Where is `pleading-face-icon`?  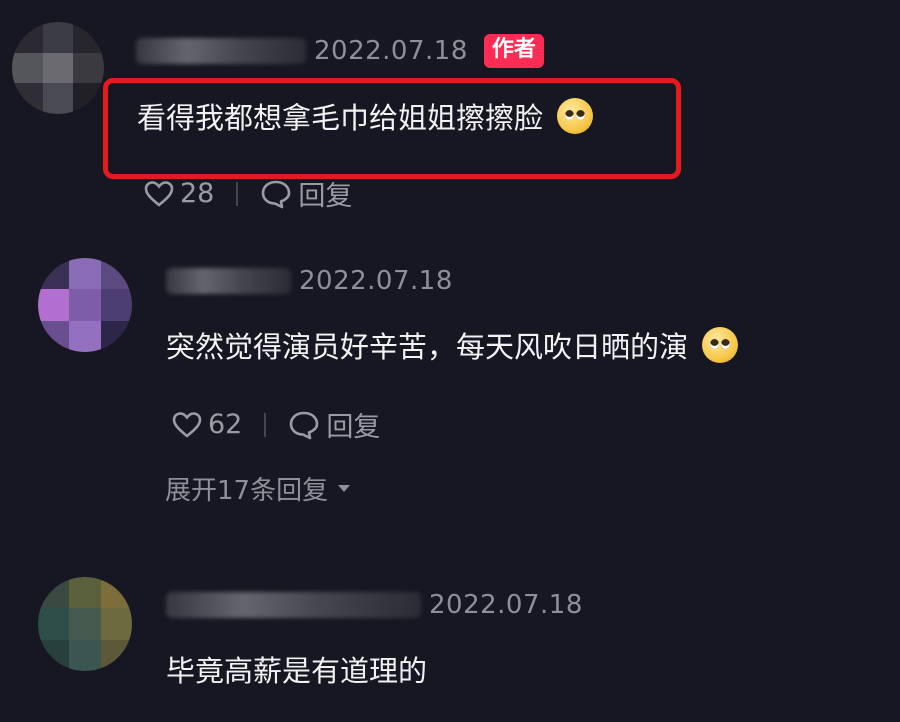 pleading-face-icon is located at coordinates (720, 345).